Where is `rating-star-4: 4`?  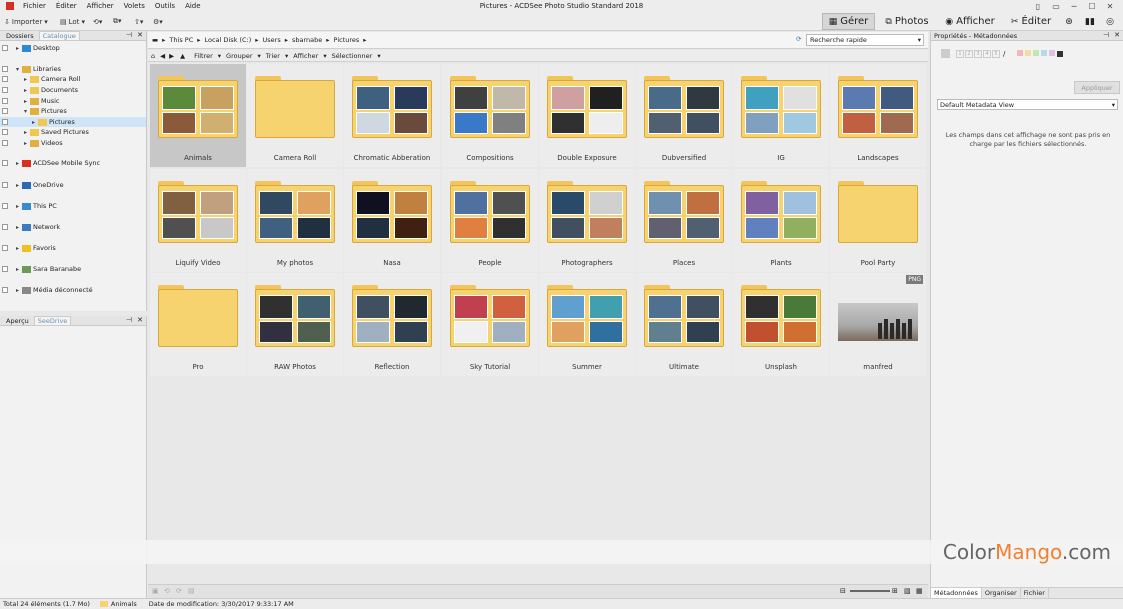 rating-star-4: 4 is located at coordinates (987, 54).